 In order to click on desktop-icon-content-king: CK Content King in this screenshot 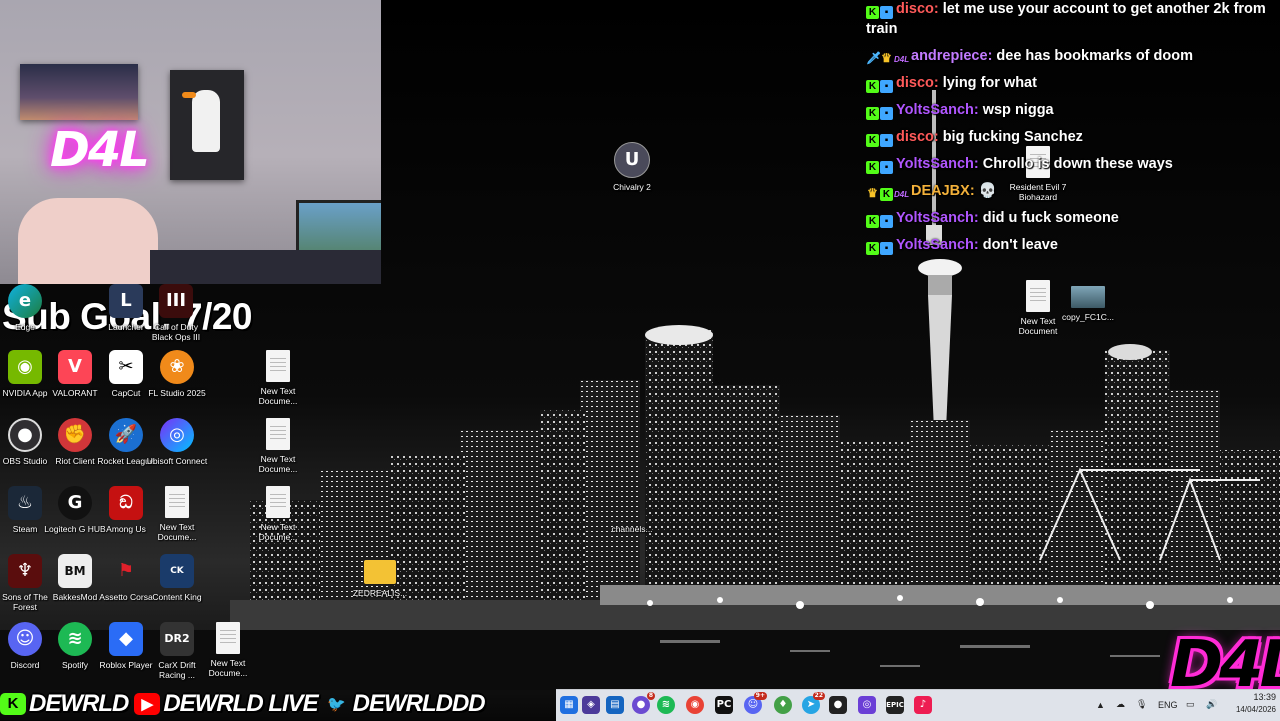, I will do `click(177, 578)`.